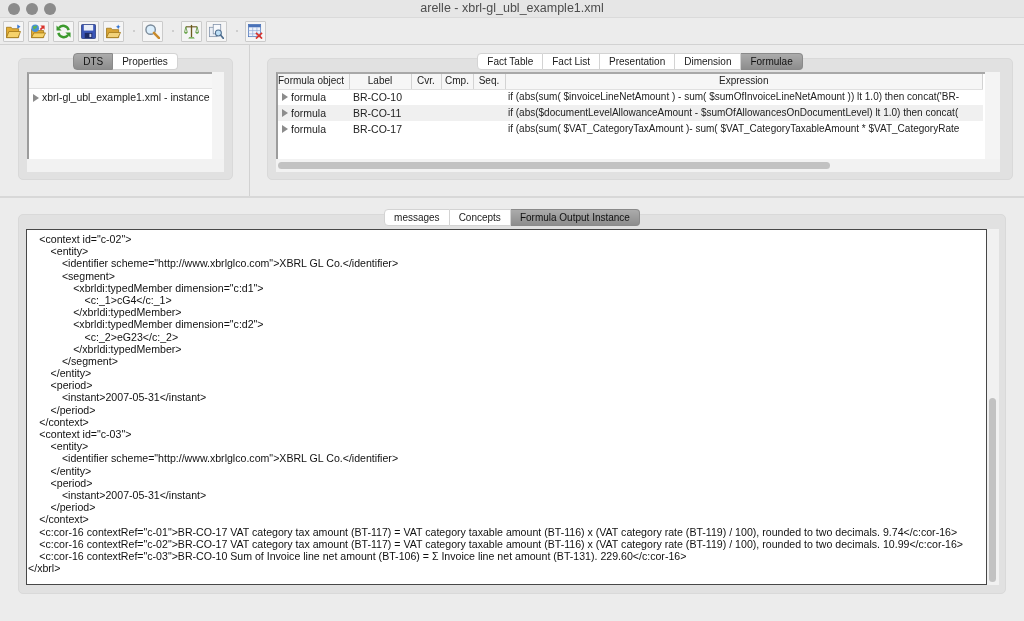  Describe the element at coordinates (480, 217) in the screenshot. I see `tab: Concepts` at that location.